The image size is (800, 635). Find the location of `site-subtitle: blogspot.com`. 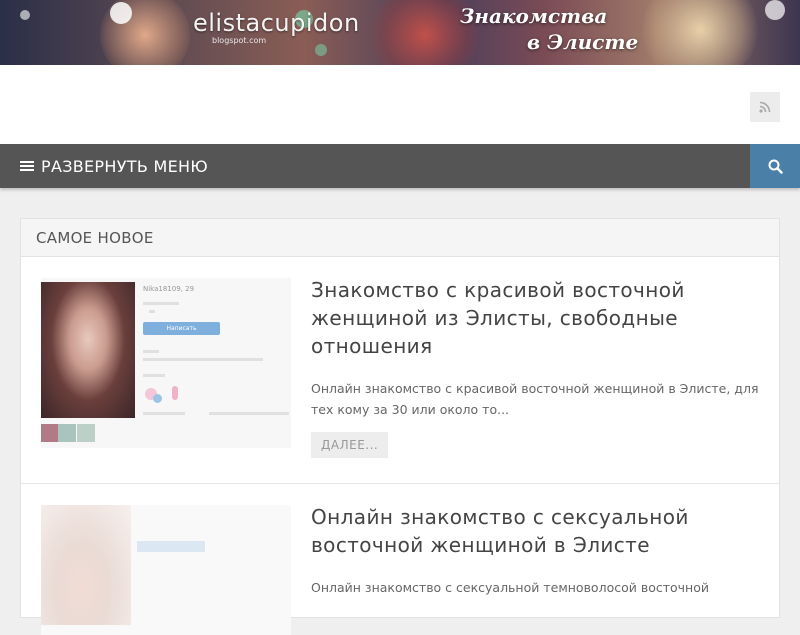

site-subtitle: blogspot.com is located at coordinates (239, 40).